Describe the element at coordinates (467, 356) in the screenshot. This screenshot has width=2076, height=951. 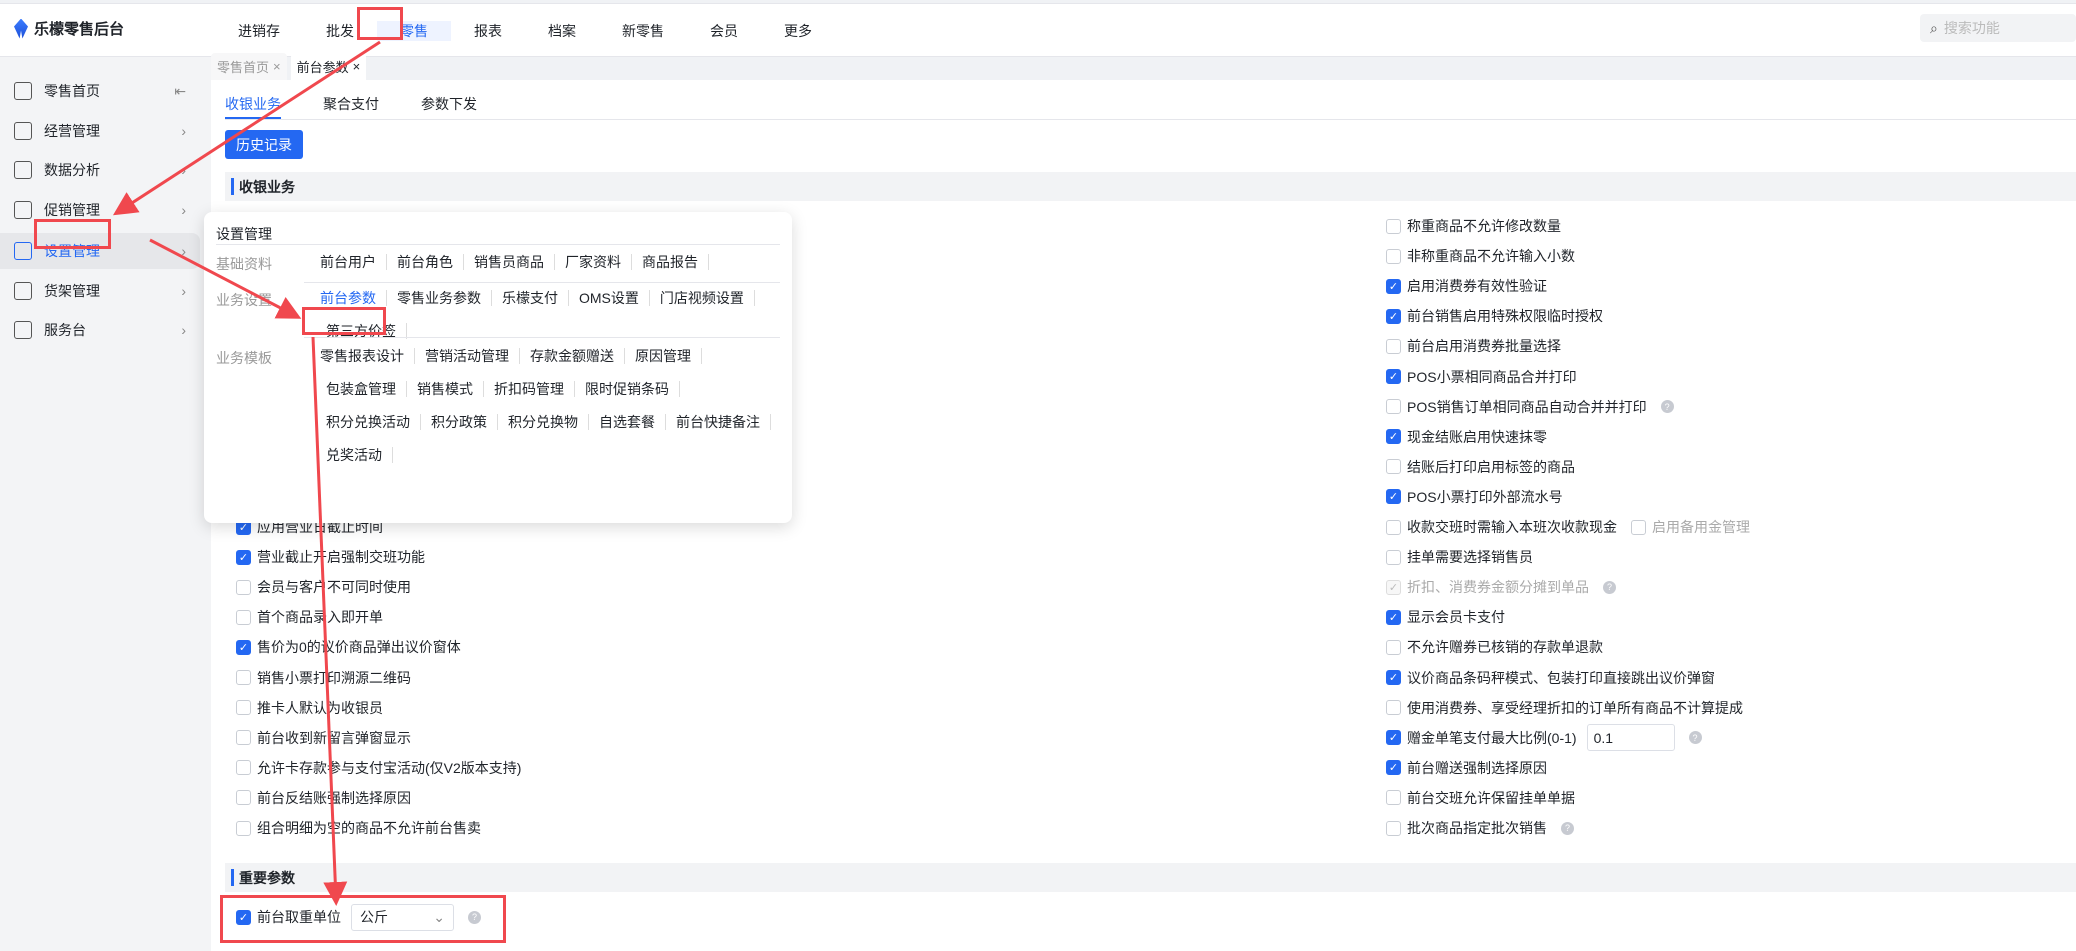
I see `popup-link: 营销活动管理` at that location.